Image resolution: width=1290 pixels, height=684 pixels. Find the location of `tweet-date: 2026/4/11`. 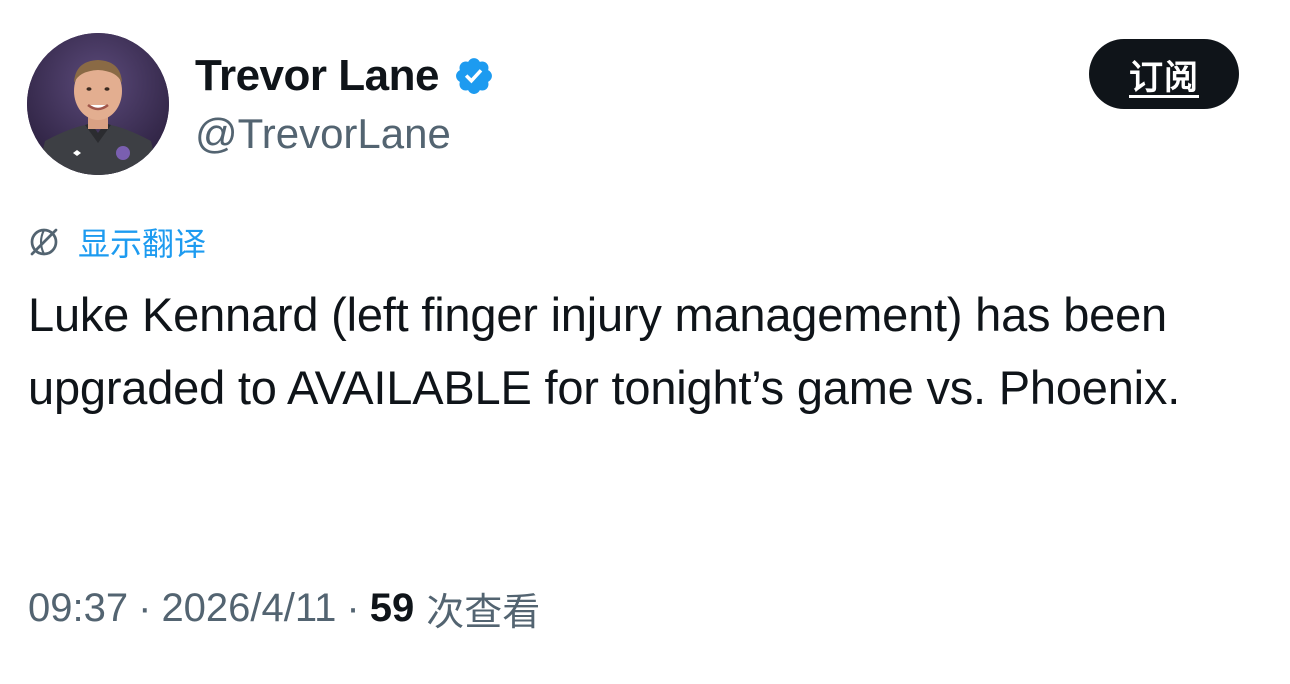

tweet-date: 2026/4/11 is located at coordinates (248, 608).